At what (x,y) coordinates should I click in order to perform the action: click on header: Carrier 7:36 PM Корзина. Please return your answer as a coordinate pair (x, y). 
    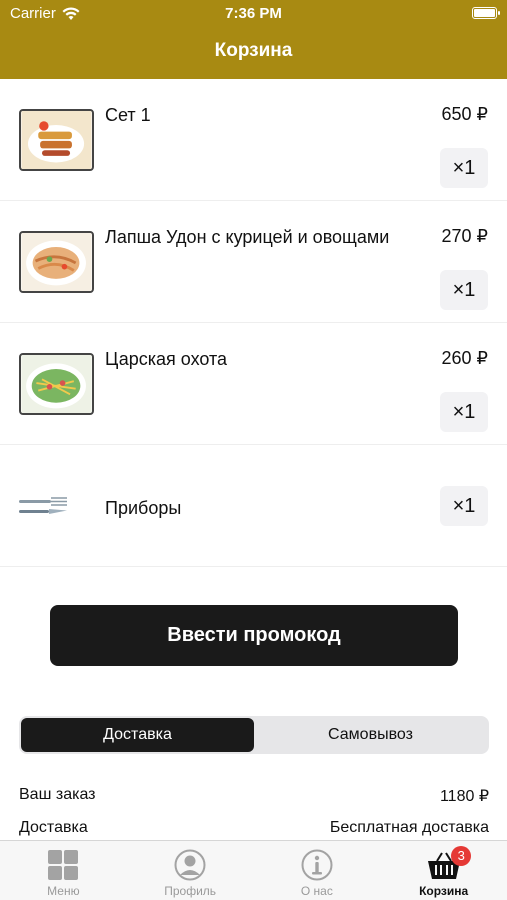
    Looking at the image, I should click on (253, 39).